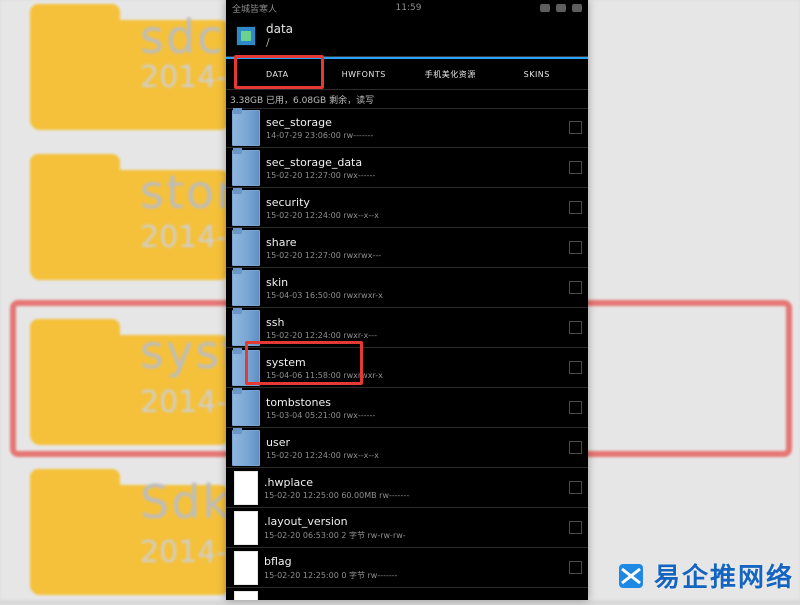  What do you see at coordinates (337, 495) in the screenshot?
I see `item-meta: 15-02-20 12:25:00 60.00MB rw-------` at bounding box center [337, 495].